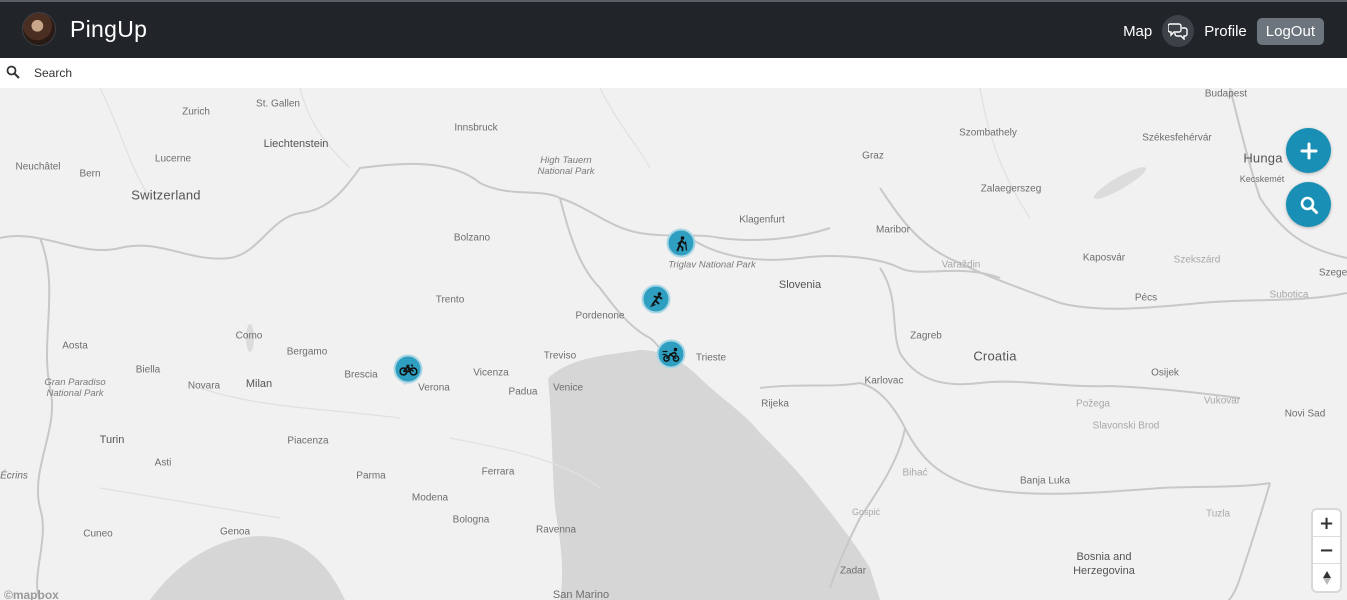  I want to click on label-switzerland: Switzerland, so click(166, 195).